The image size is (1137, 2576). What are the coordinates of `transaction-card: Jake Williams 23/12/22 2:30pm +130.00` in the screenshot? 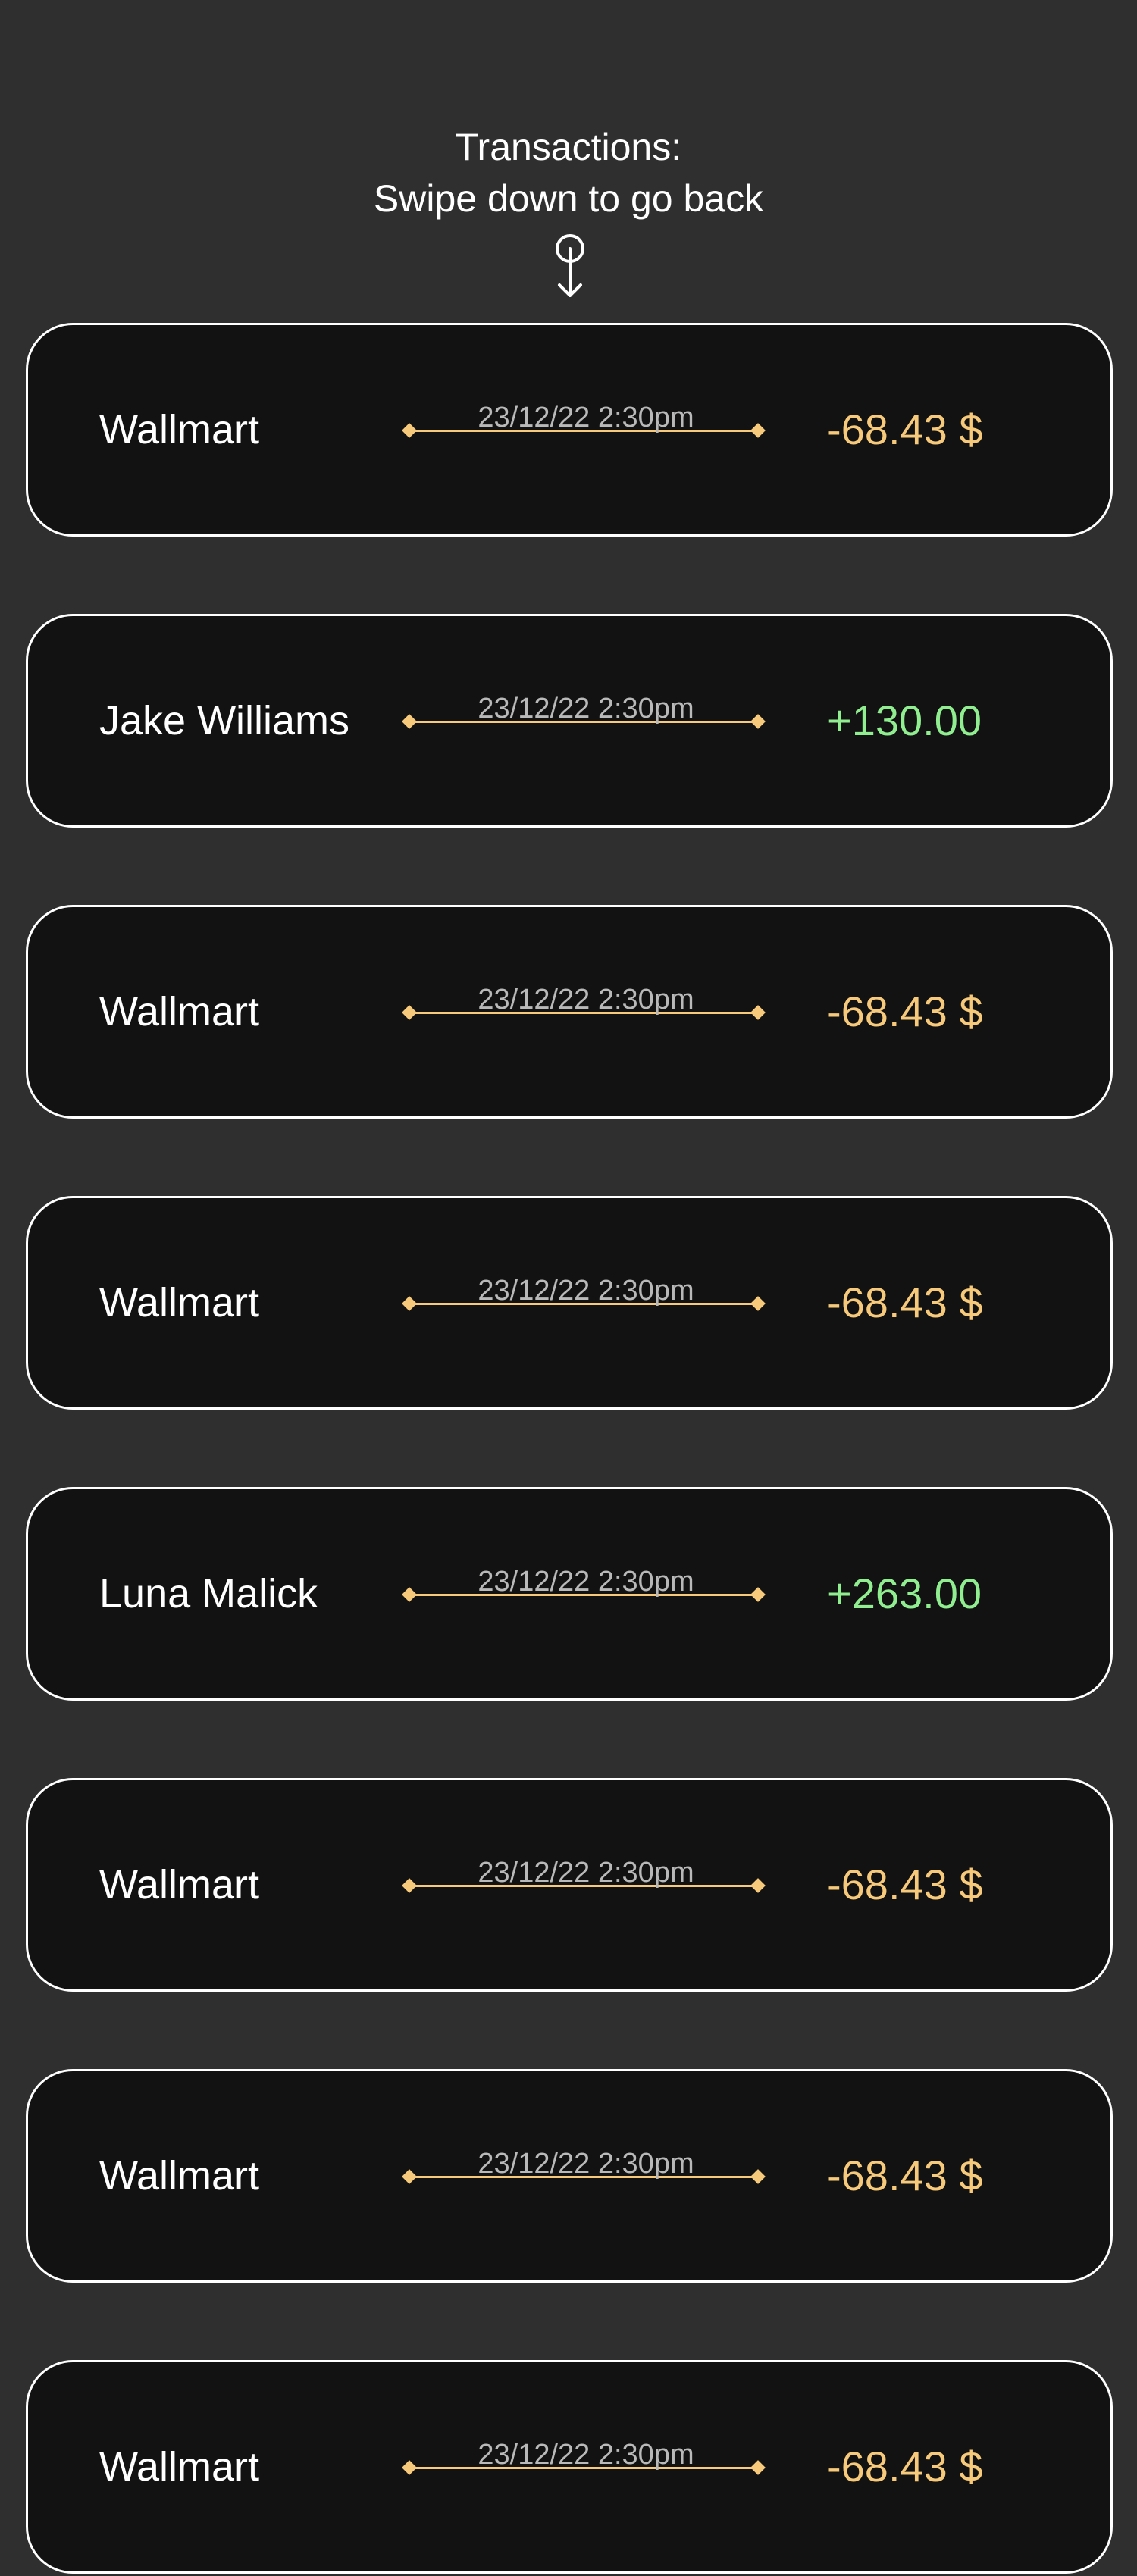 It's located at (569, 721).